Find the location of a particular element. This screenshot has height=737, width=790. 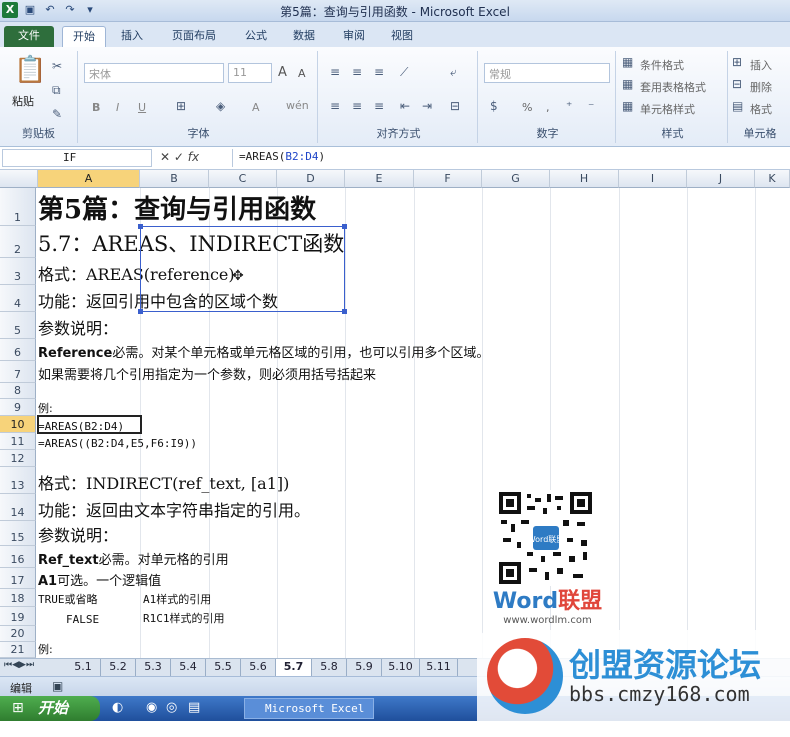

row-header-7: 7 is located at coordinates (18, 372).